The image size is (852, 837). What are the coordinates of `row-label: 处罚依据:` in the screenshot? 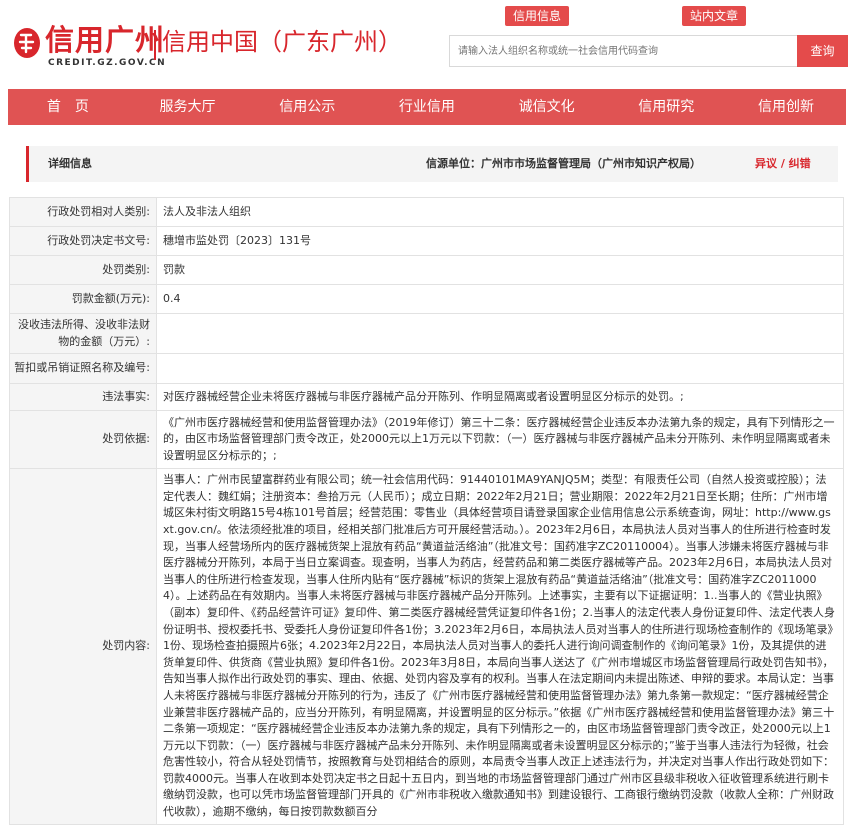 It's located at (83, 440).